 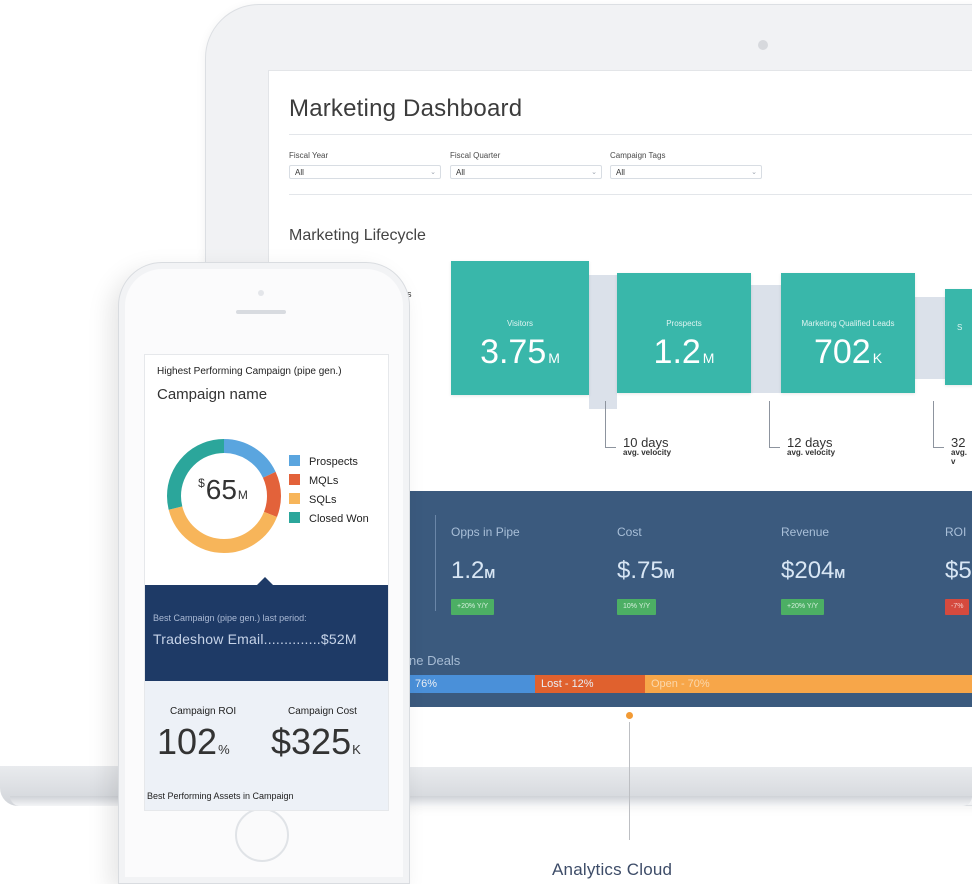 I want to click on laptop-camera, so click(x=763, y=45).